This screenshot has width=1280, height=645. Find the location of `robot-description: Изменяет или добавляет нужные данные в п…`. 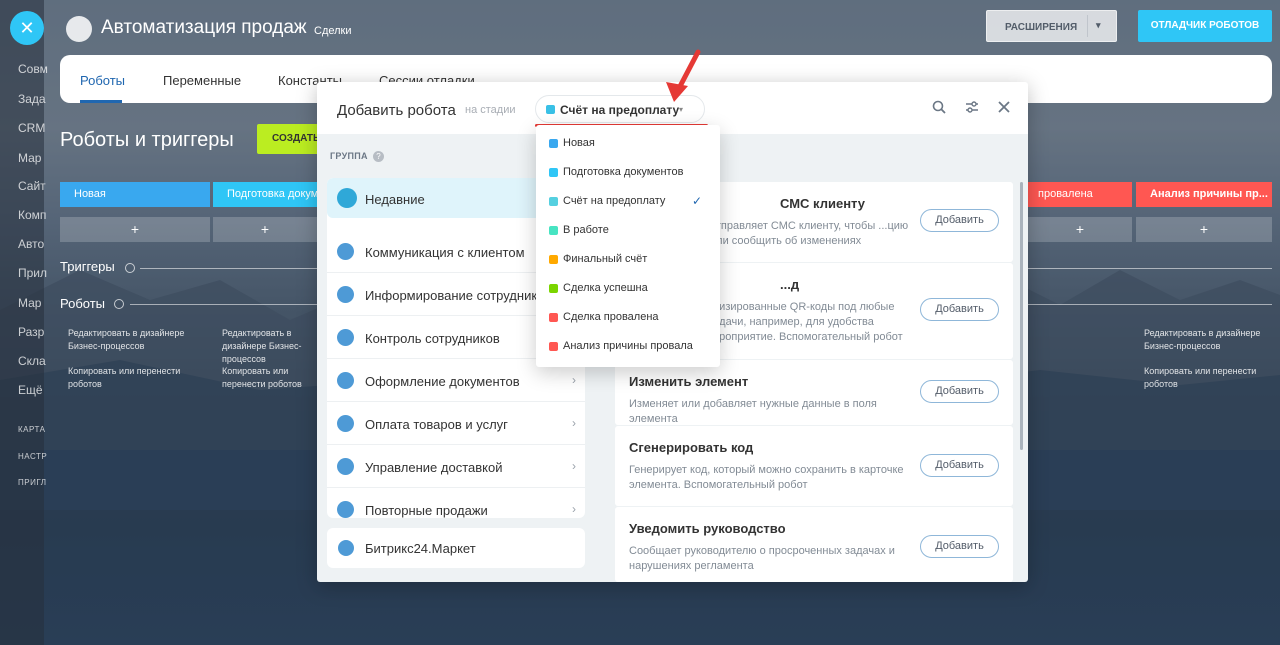

robot-description: Изменяет или добавляет нужные данные в п… is located at coordinates (753, 411).